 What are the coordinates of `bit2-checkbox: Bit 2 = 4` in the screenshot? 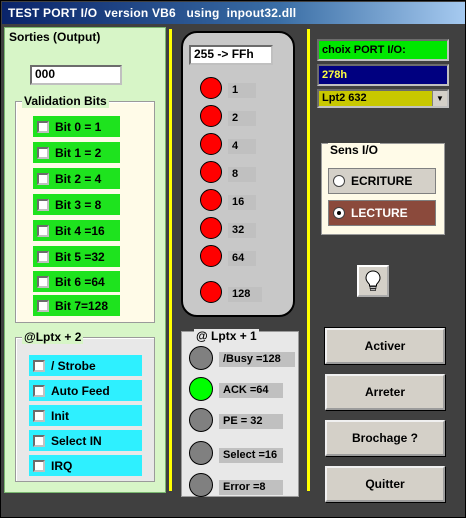 It's located at (76, 178).